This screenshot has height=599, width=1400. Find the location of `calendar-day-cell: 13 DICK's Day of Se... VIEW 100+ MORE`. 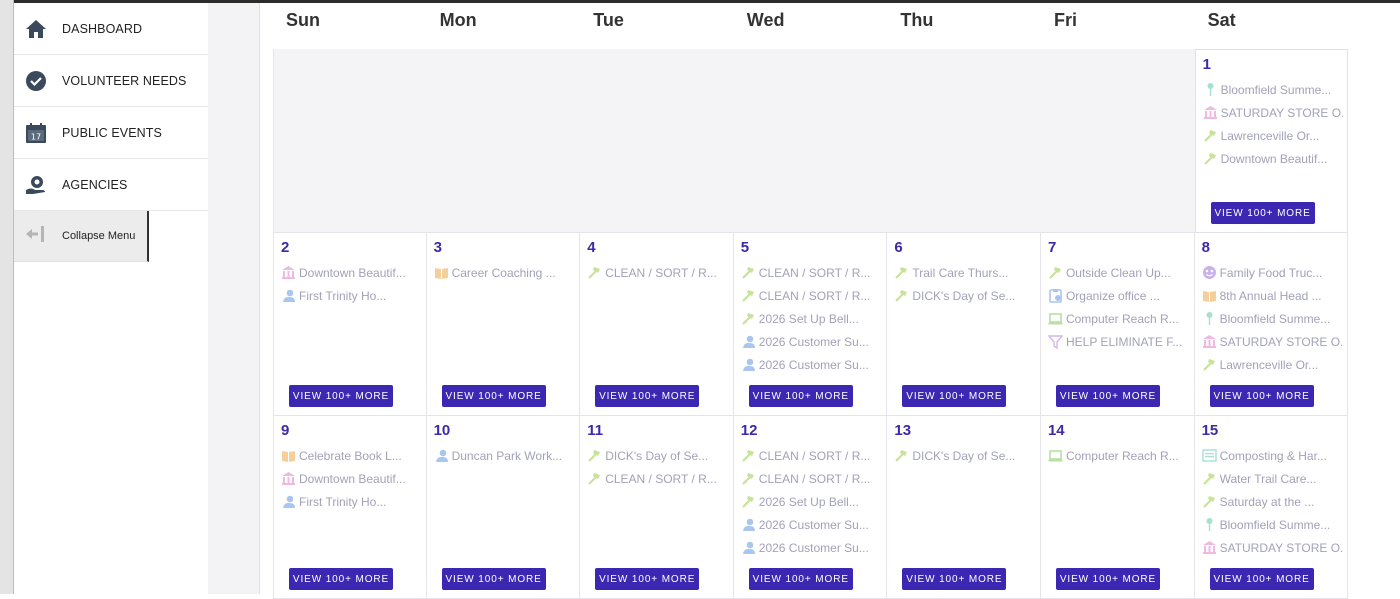

calendar-day-cell: 13 DICK's Day of Se... VIEW 100+ MORE is located at coordinates (964, 507).